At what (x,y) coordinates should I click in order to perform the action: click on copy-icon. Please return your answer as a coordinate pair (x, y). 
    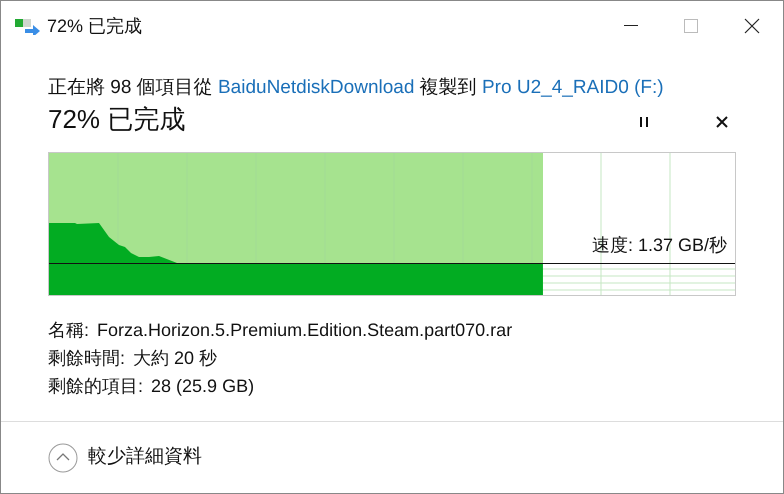
    Looking at the image, I should click on (28, 26).